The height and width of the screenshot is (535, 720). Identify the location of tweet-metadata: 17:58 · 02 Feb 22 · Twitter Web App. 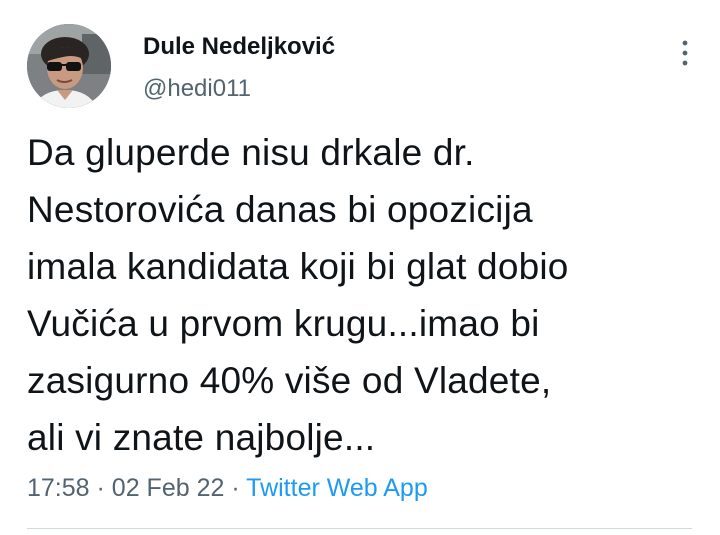
(227, 488).